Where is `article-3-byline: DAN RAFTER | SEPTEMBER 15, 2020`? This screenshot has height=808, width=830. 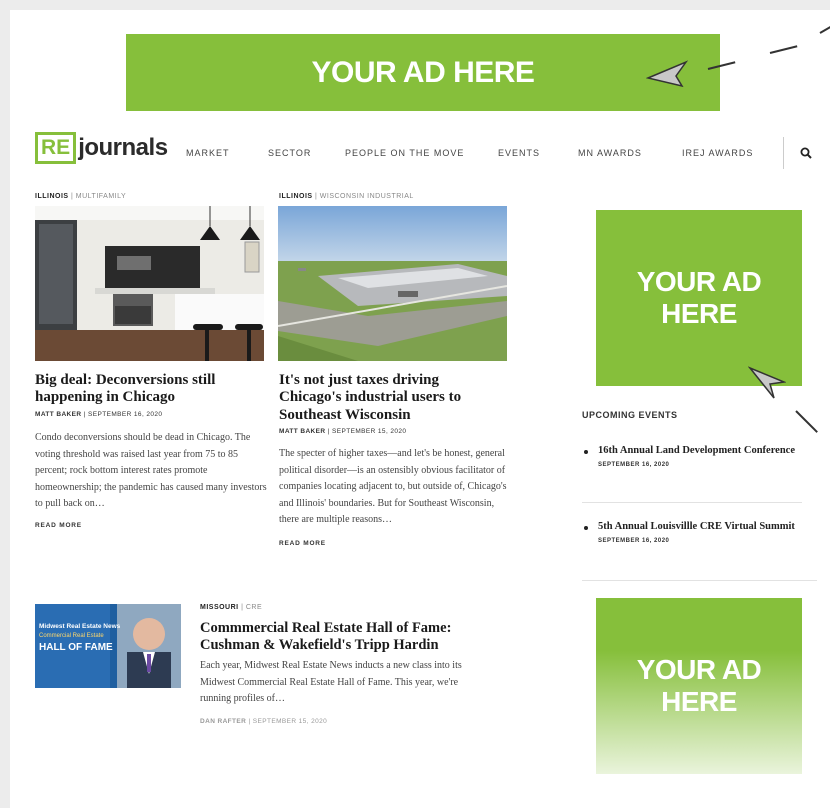 article-3-byline: DAN RAFTER | SEPTEMBER 15, 2020 is located at coordinates (264, 721).